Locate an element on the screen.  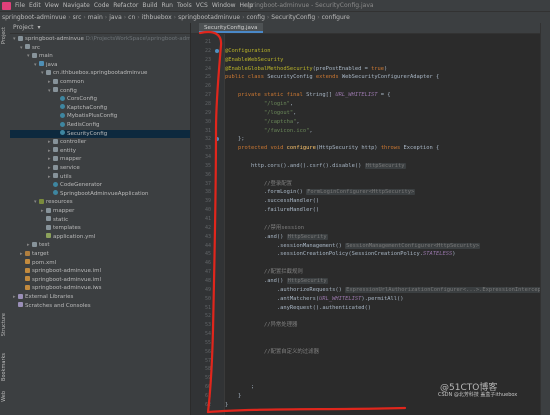
tree-item: RedisConfig is located at coordinates (100, 125).